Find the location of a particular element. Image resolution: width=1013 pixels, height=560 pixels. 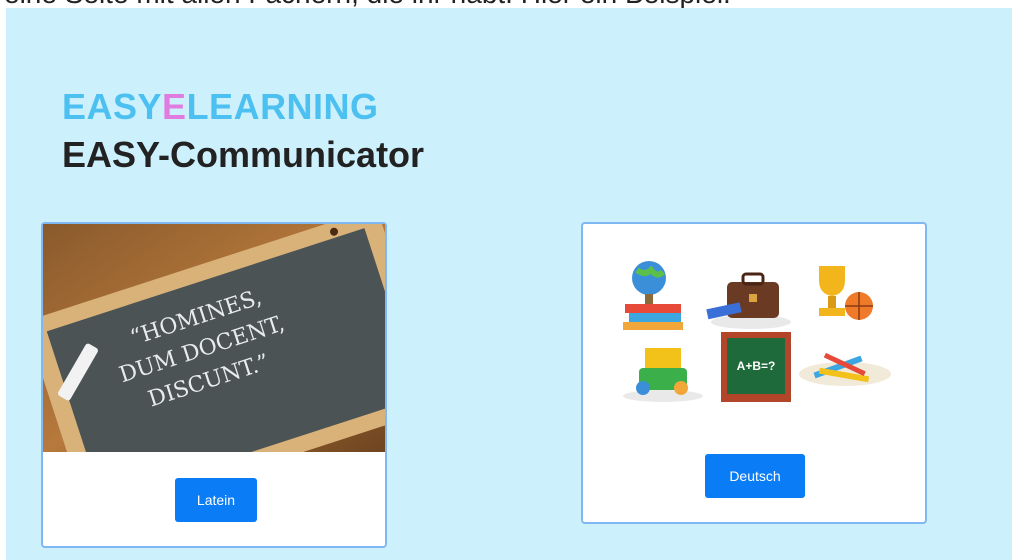

brand-accent: E is located at coordinates (174, 106).